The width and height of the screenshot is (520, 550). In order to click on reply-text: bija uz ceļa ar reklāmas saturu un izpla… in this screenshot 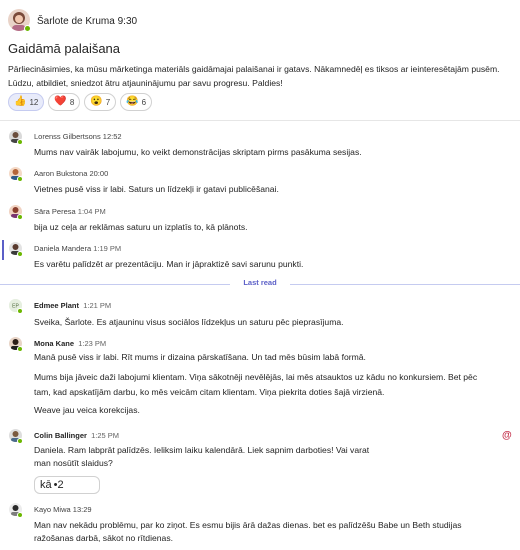, I will do `click(141, 227)`.